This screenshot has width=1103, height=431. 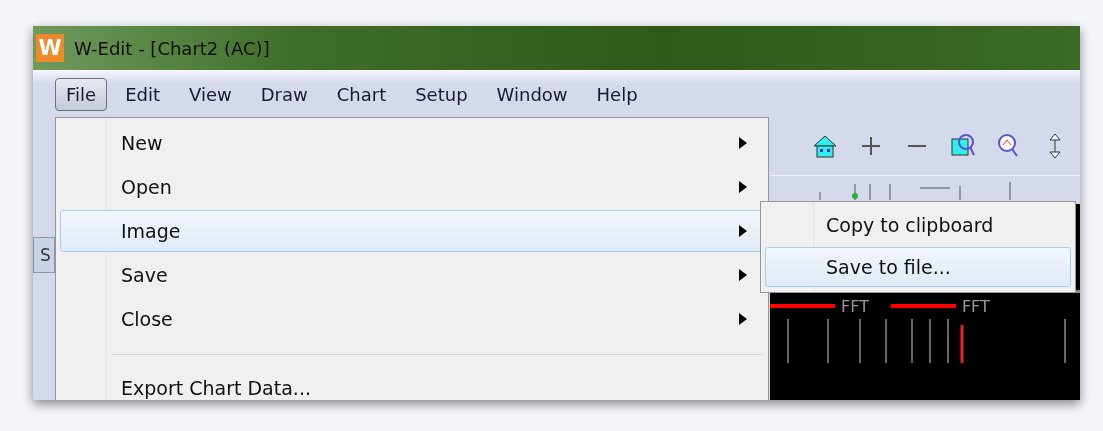 What do you see at coordinates (81, 94) in the screenshot?
I see `menu-item: File` at bounding box center [81, 94].